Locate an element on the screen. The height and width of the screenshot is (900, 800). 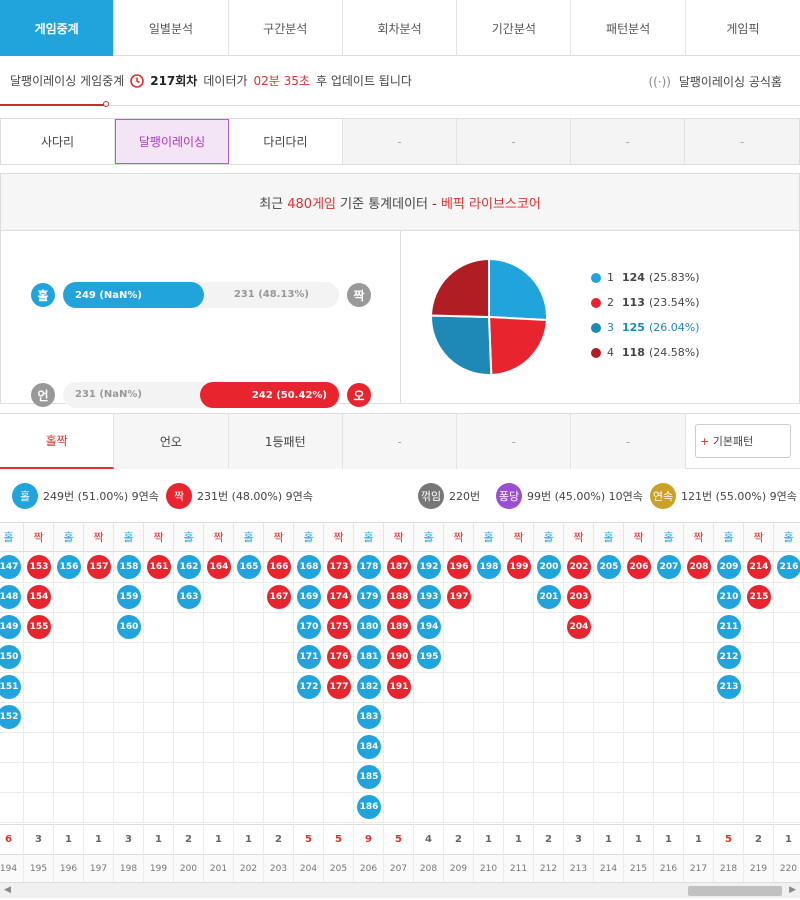
game-tab-snail-racing: 달팽이레이싱 is located at coordinates (172, 141).